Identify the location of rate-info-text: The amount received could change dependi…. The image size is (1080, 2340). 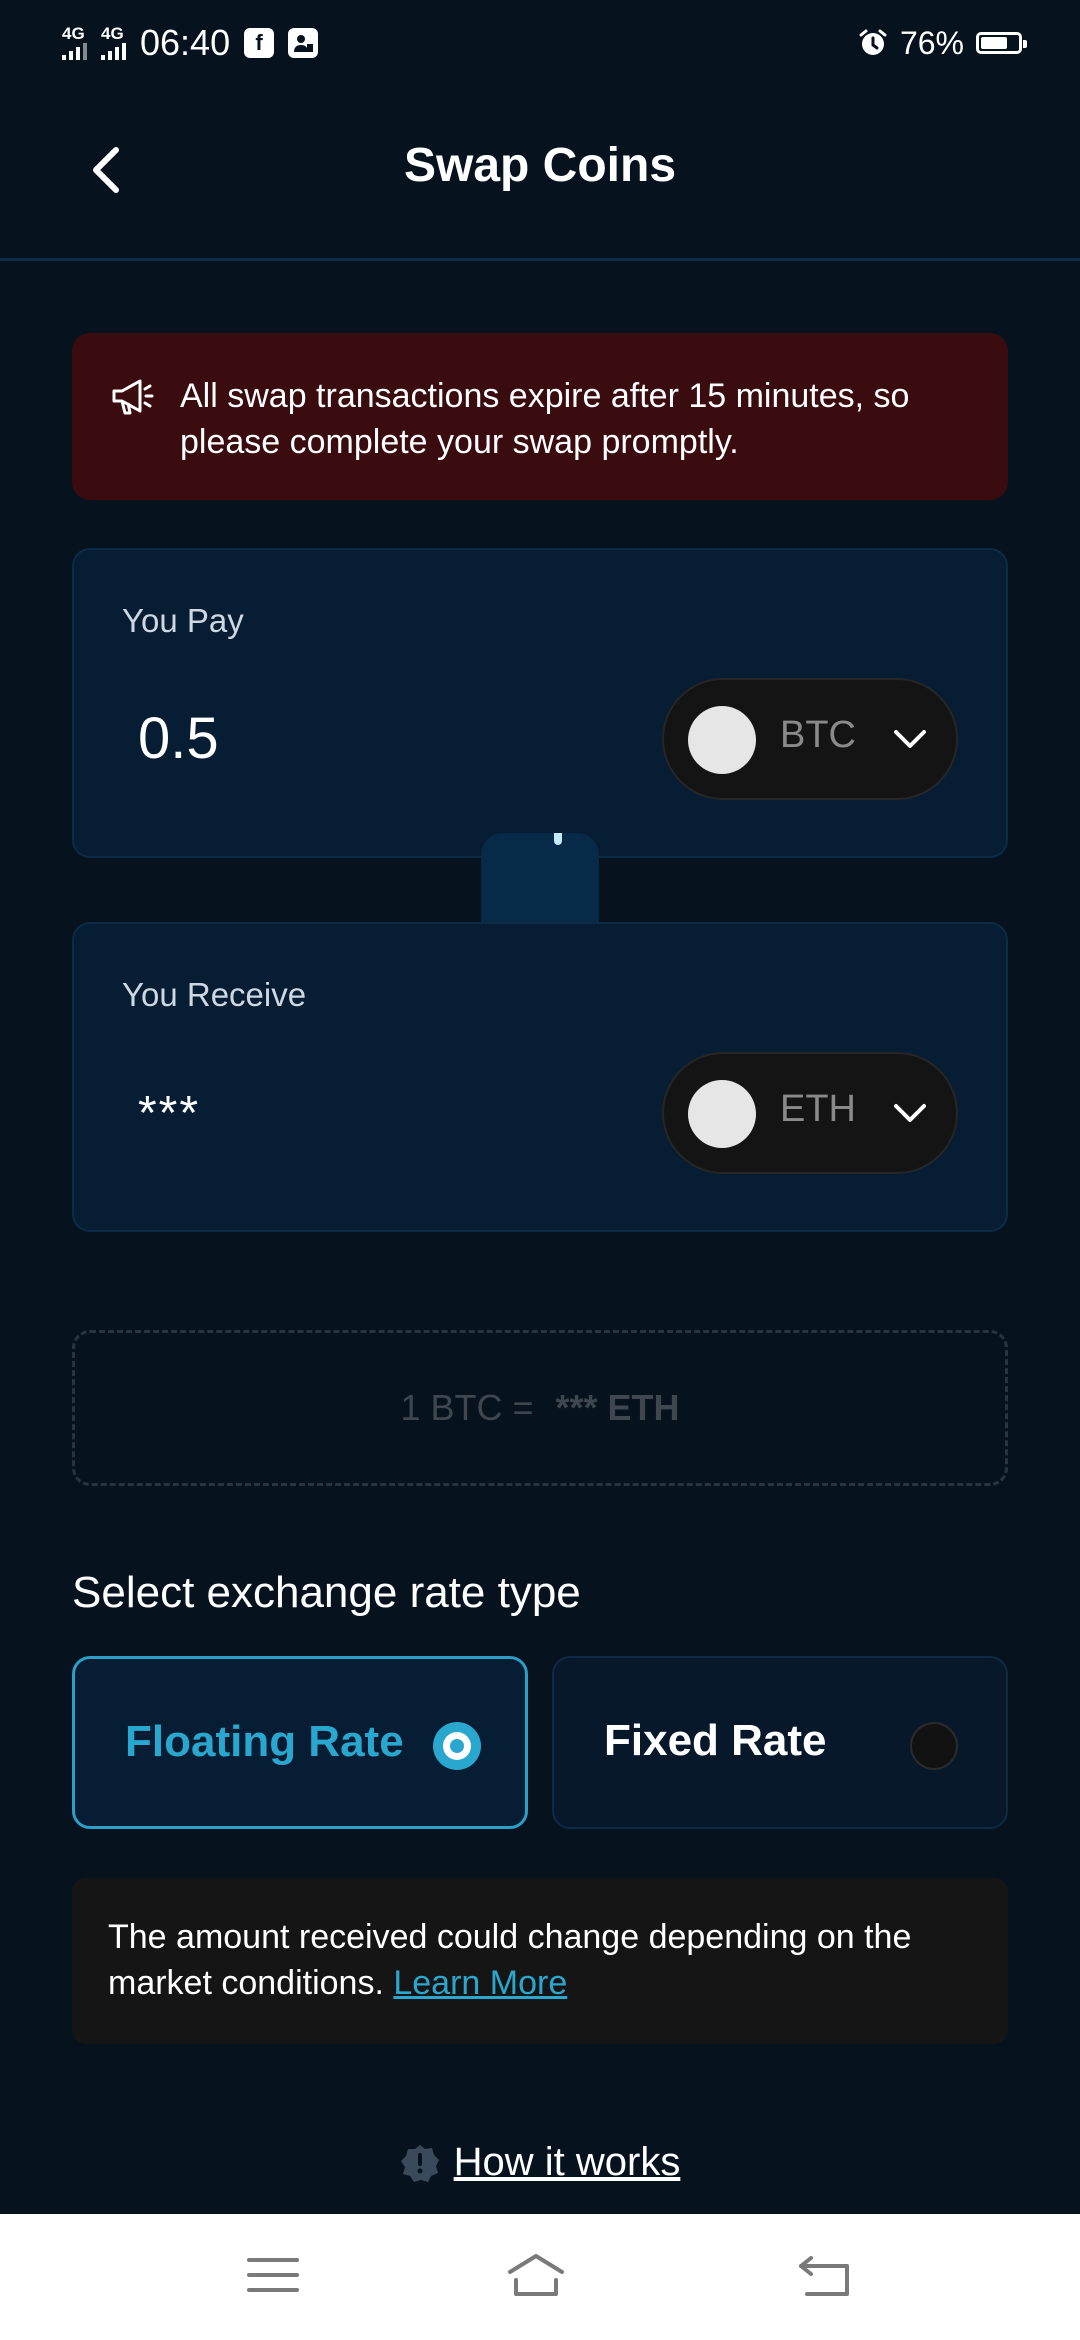
(548, 1960).